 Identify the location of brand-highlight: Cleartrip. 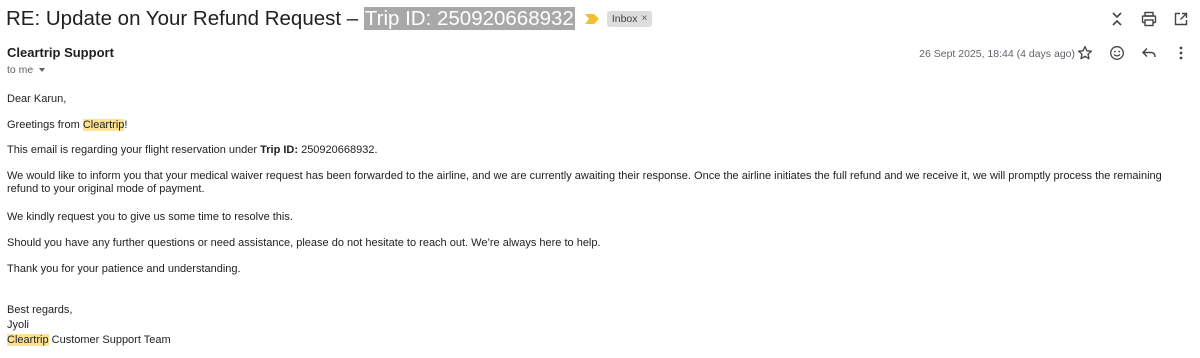
(103, 125).